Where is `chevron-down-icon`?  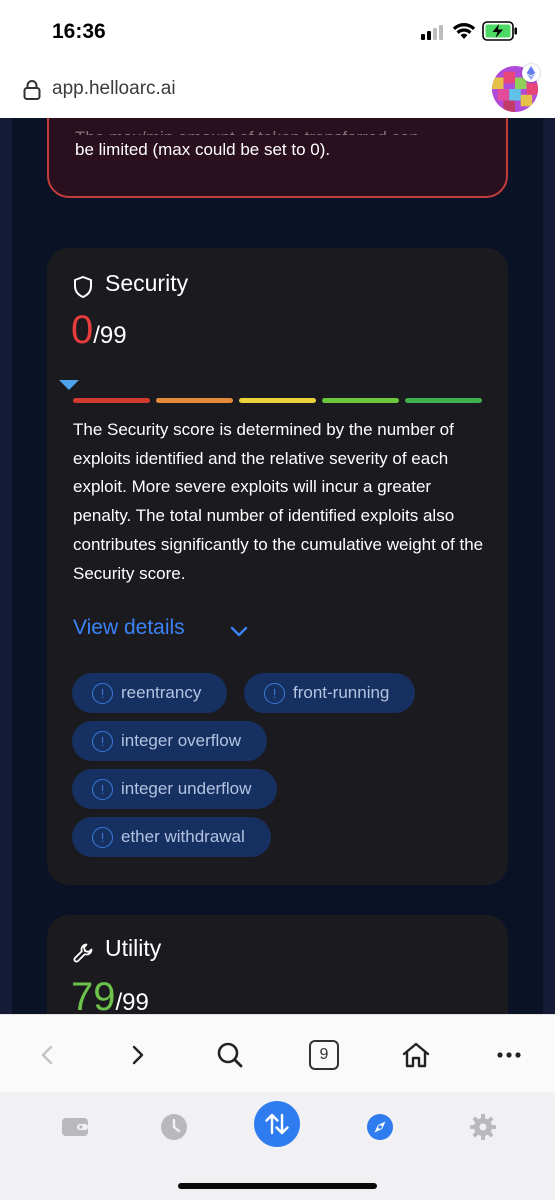
chevron-down-icon is located at coordinates (239, 632).